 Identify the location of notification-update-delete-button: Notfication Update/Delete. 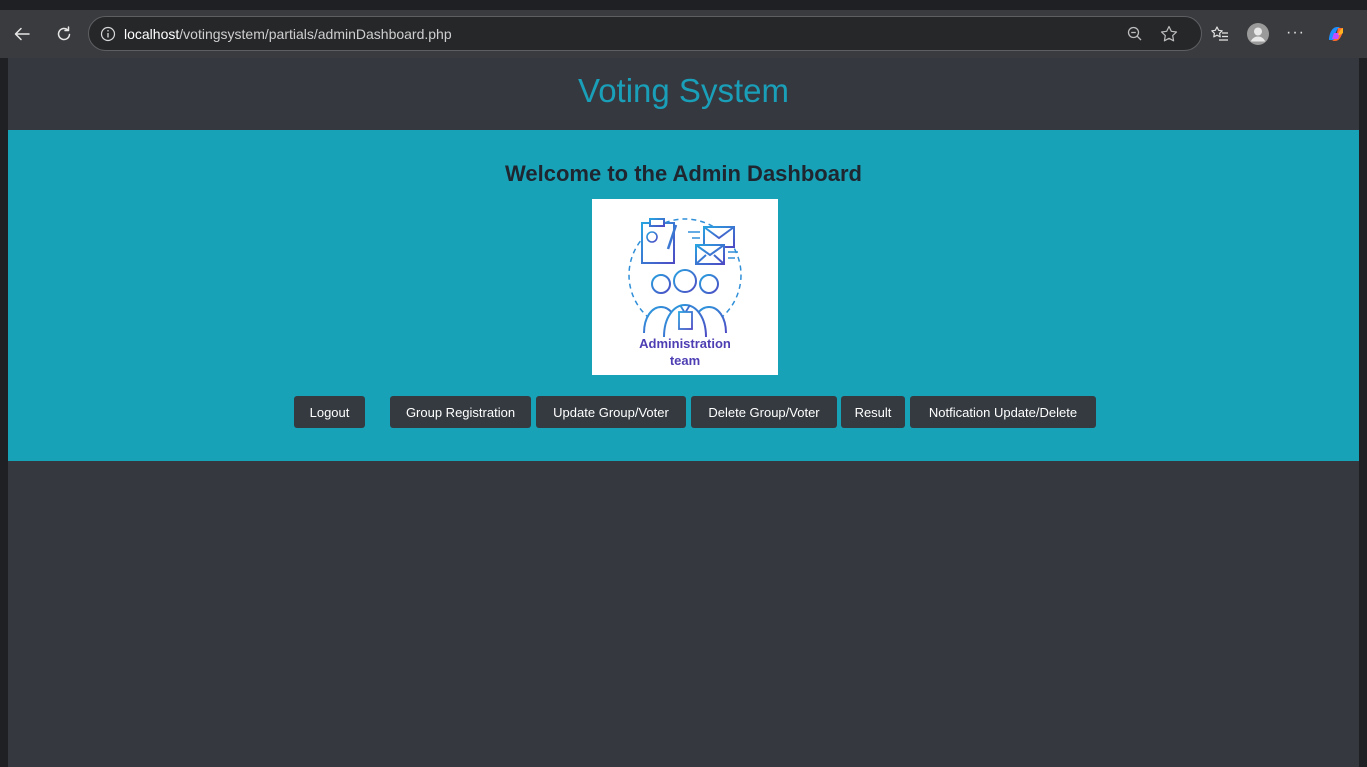
(1003, 412).